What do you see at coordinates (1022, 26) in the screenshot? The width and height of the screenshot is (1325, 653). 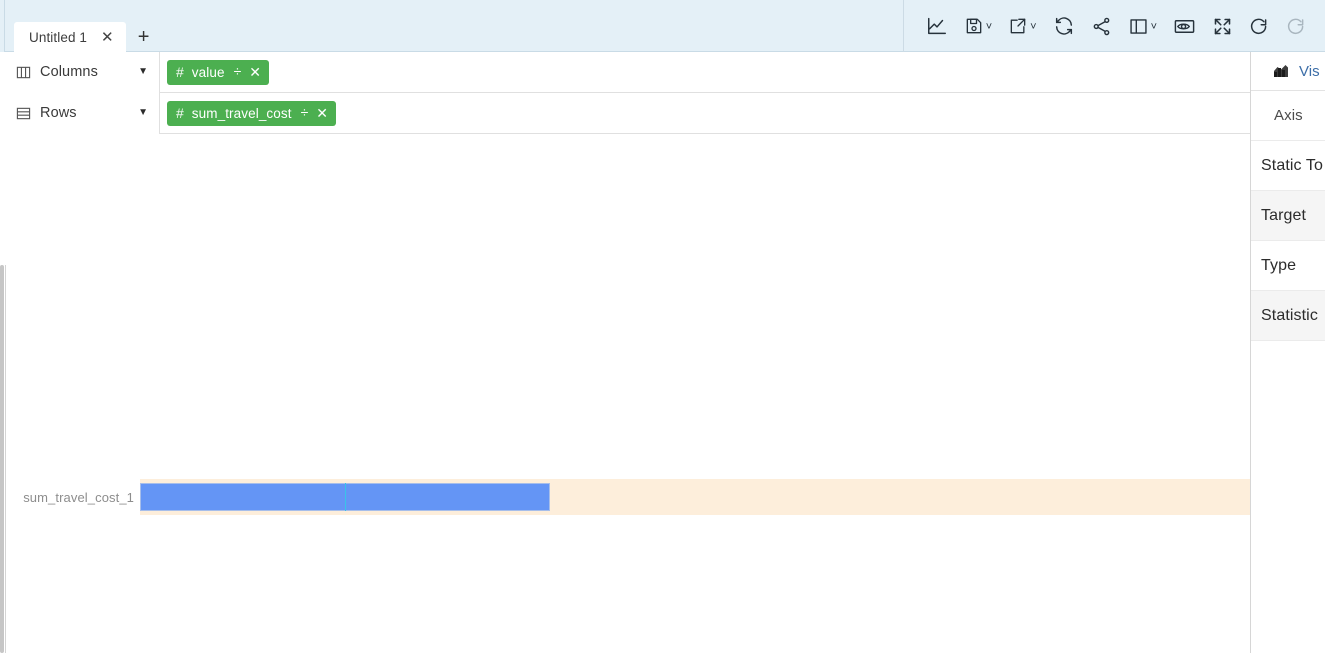 I see `export-icon-button: ˅` at bounding box center [1022, 26].